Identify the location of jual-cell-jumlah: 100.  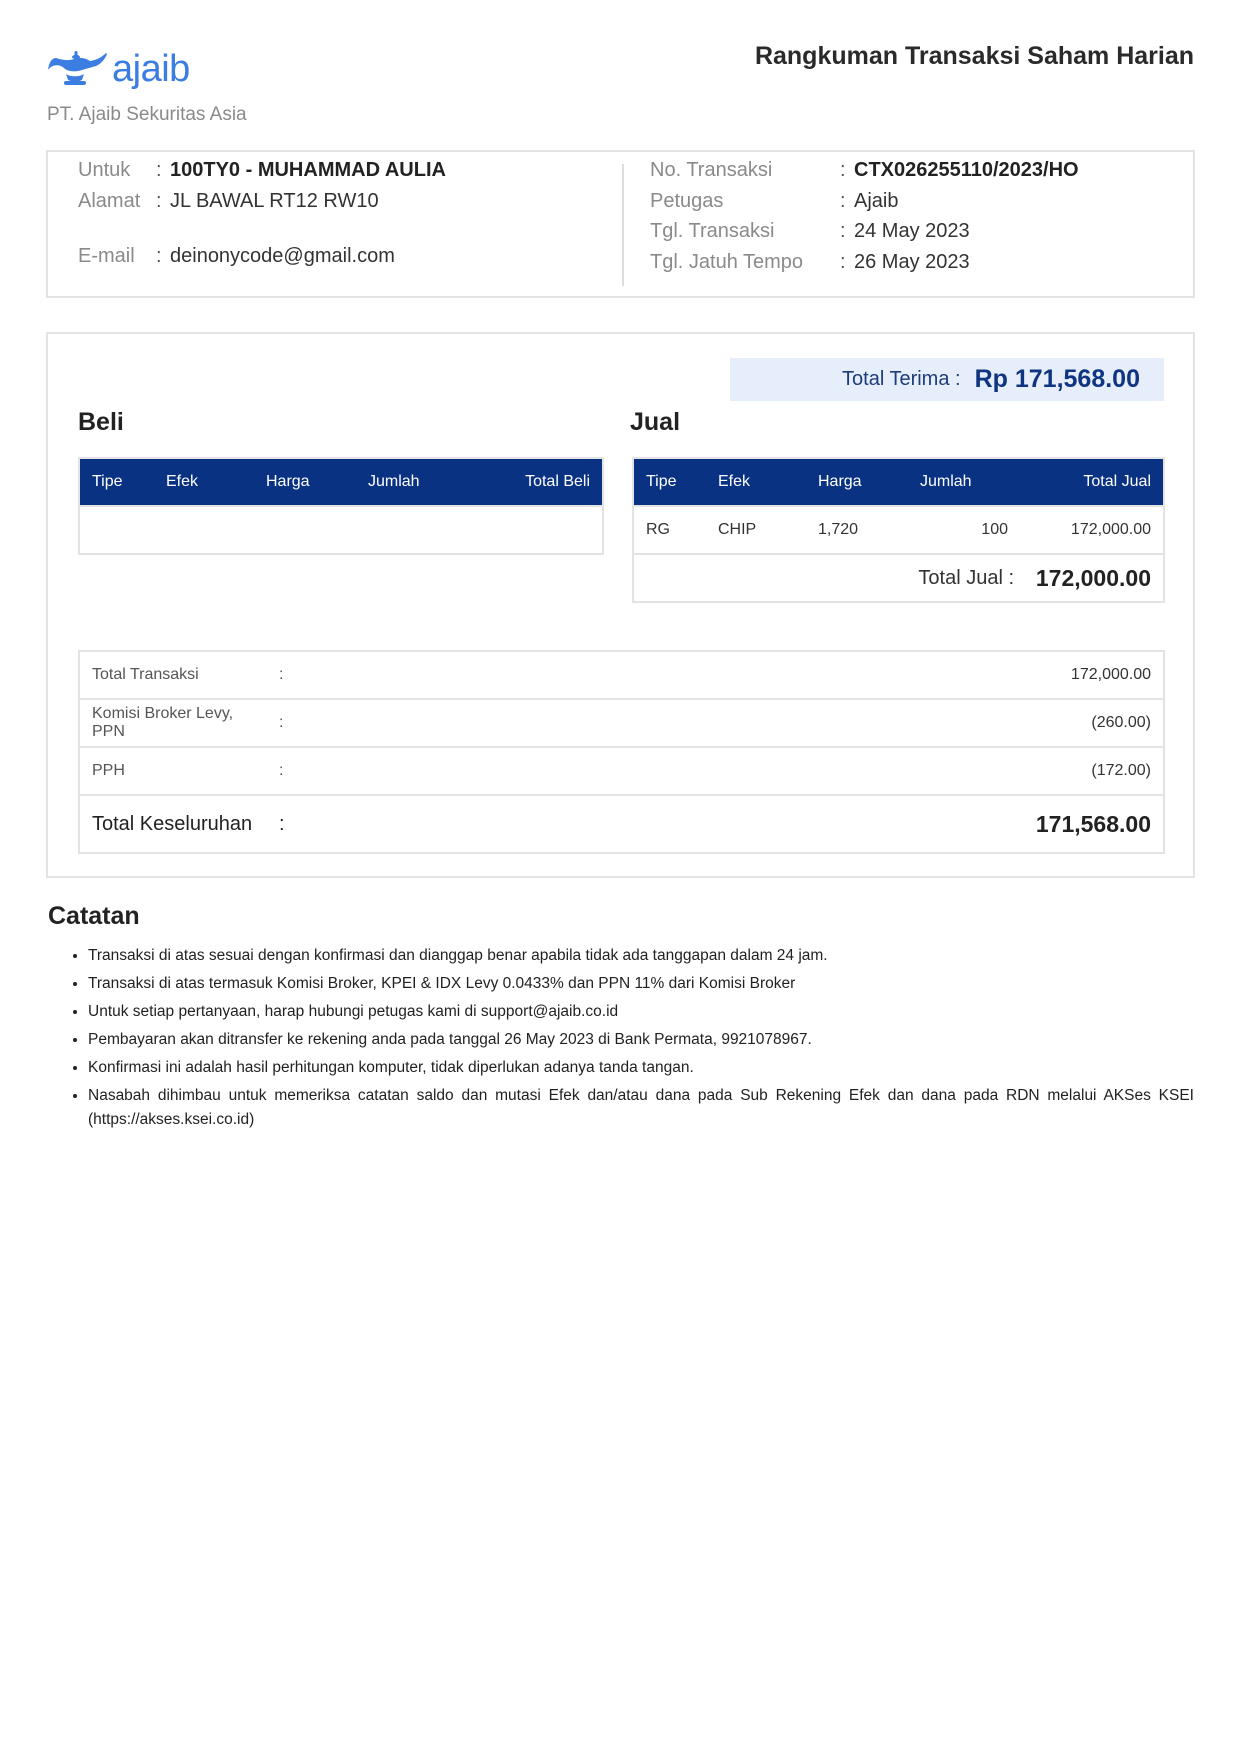
(964, 529).